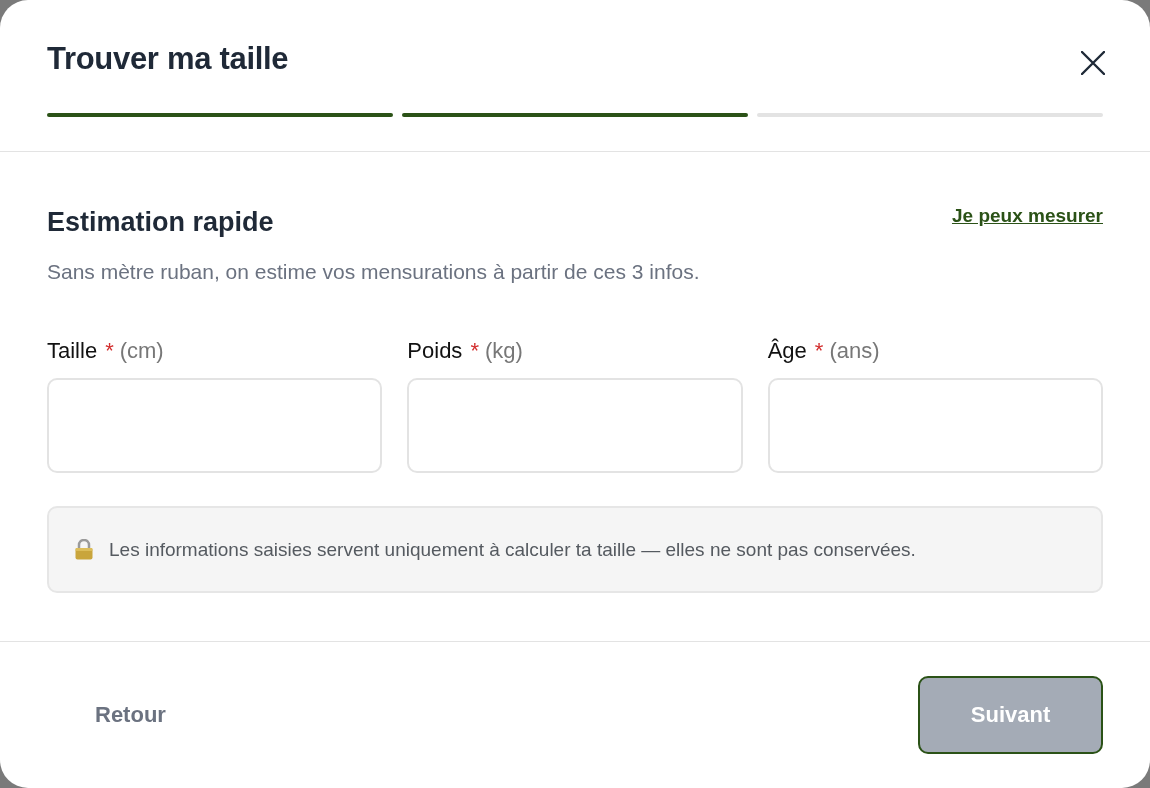  I want to click on field-label: Taille * (cm), so click(106, 351).